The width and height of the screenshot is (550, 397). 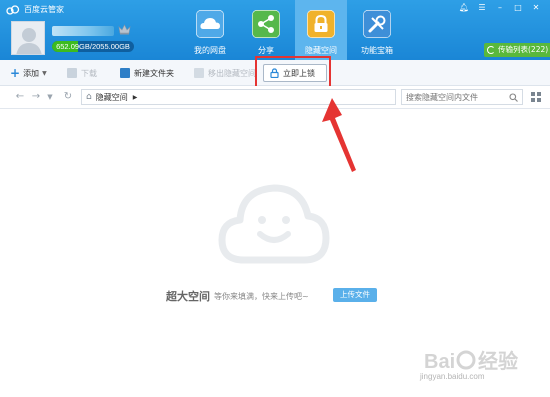 I want to click on app-title-text: 百度云管家, so click(x=44, y=9).